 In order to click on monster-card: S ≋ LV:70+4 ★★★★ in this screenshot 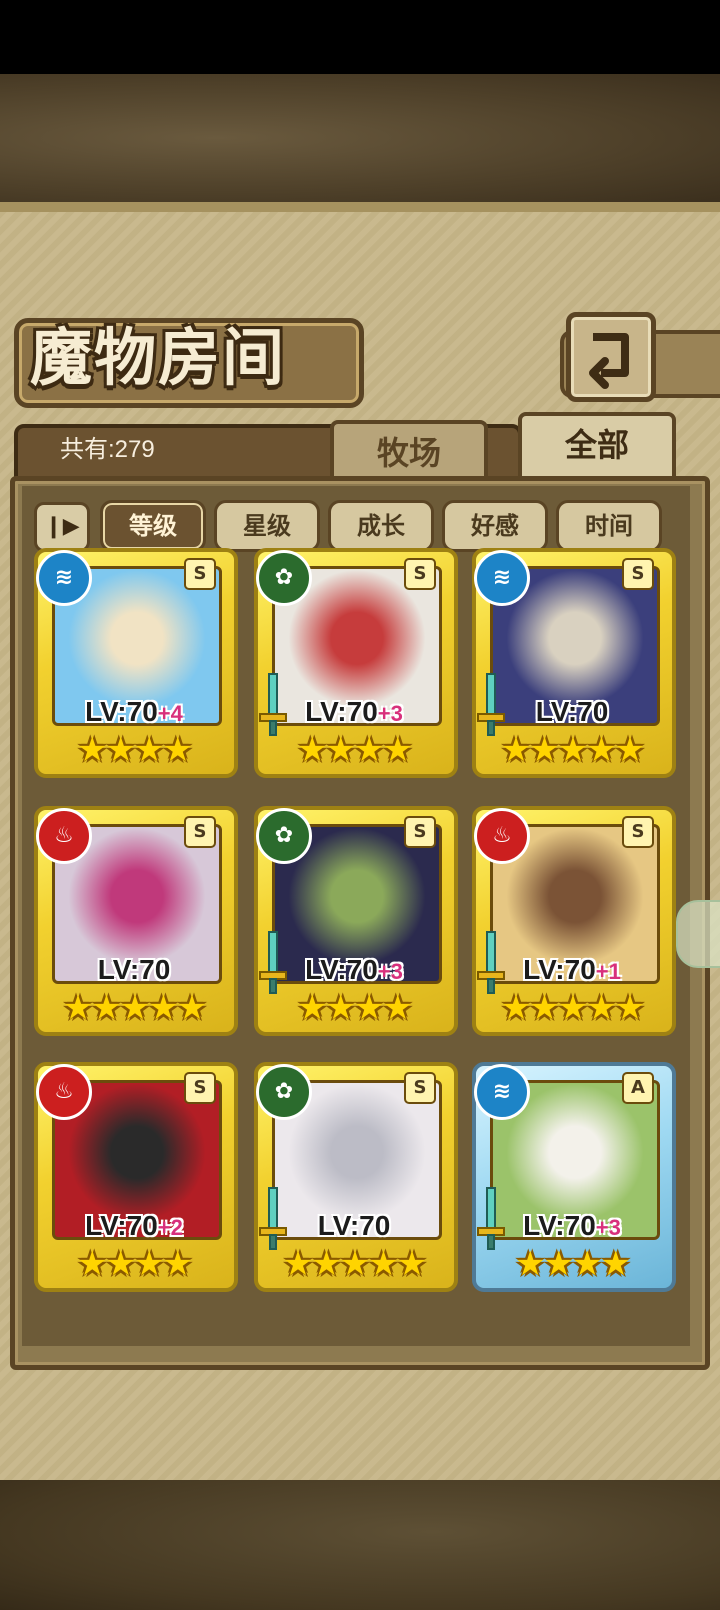, I will do `click(136, 663)`.